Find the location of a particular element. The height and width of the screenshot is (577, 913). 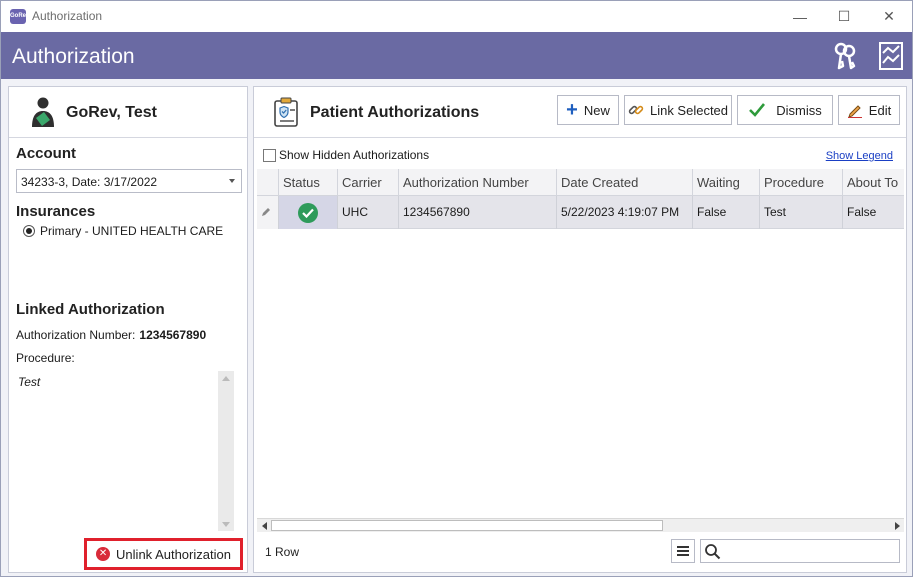

header-indicator-cell is located at coordinates (267, 182).